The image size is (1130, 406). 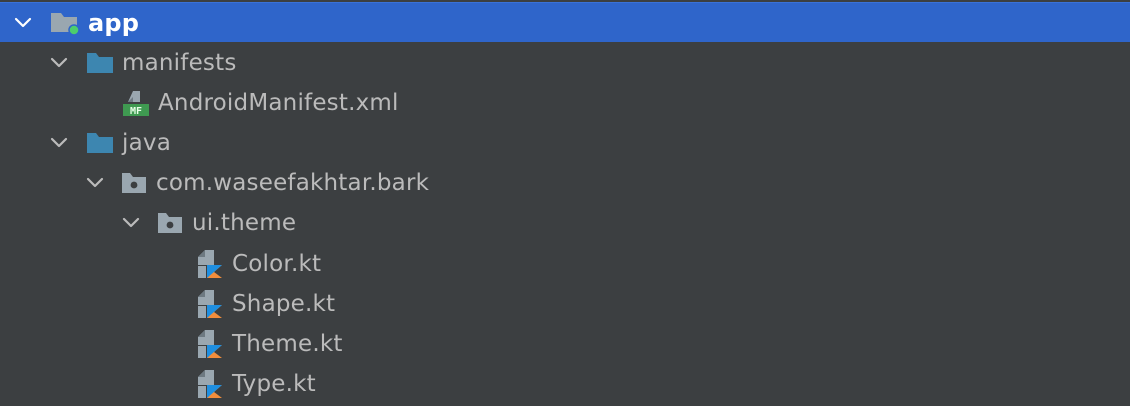 What do you see at coordinates (136, 104) in the screenshot?
I see `manifest-file-icon: MF` at bounding box center [136, 104].